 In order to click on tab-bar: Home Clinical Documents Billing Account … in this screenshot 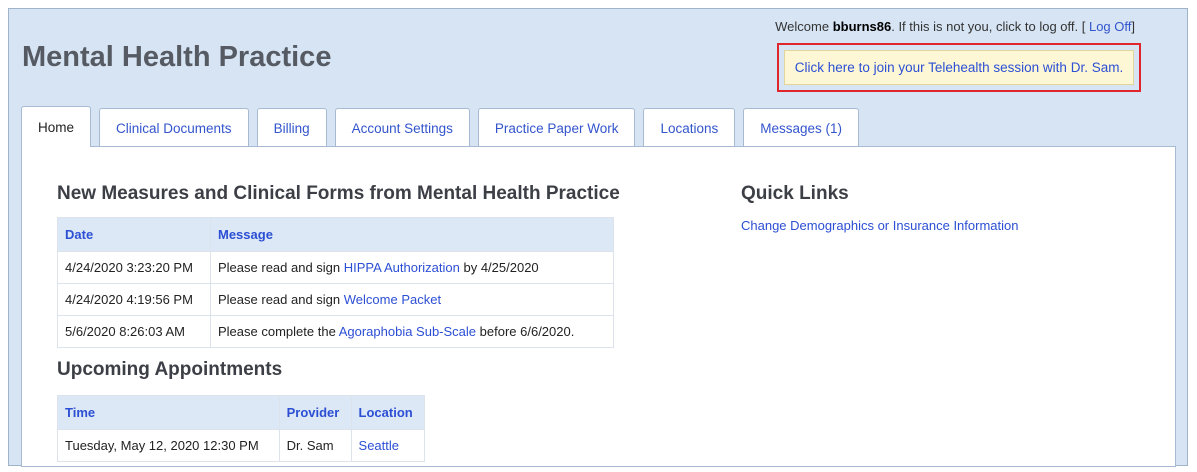, I will do `click(444, 126)`.